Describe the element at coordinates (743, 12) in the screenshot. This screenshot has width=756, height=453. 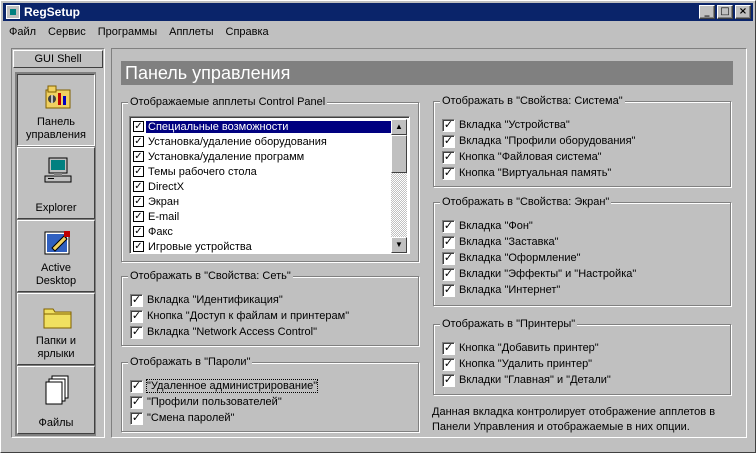
I see `close-button: ×` at that location.